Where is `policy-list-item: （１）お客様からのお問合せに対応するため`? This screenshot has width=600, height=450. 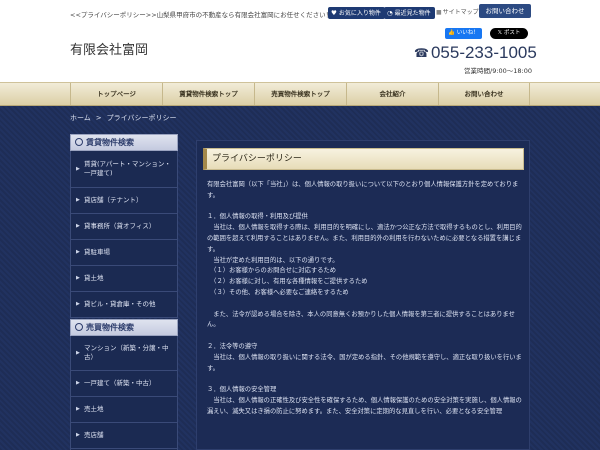 policy-list-item: （１）お客様からのお問合せに対応するため is located at coordinates (272, 271).